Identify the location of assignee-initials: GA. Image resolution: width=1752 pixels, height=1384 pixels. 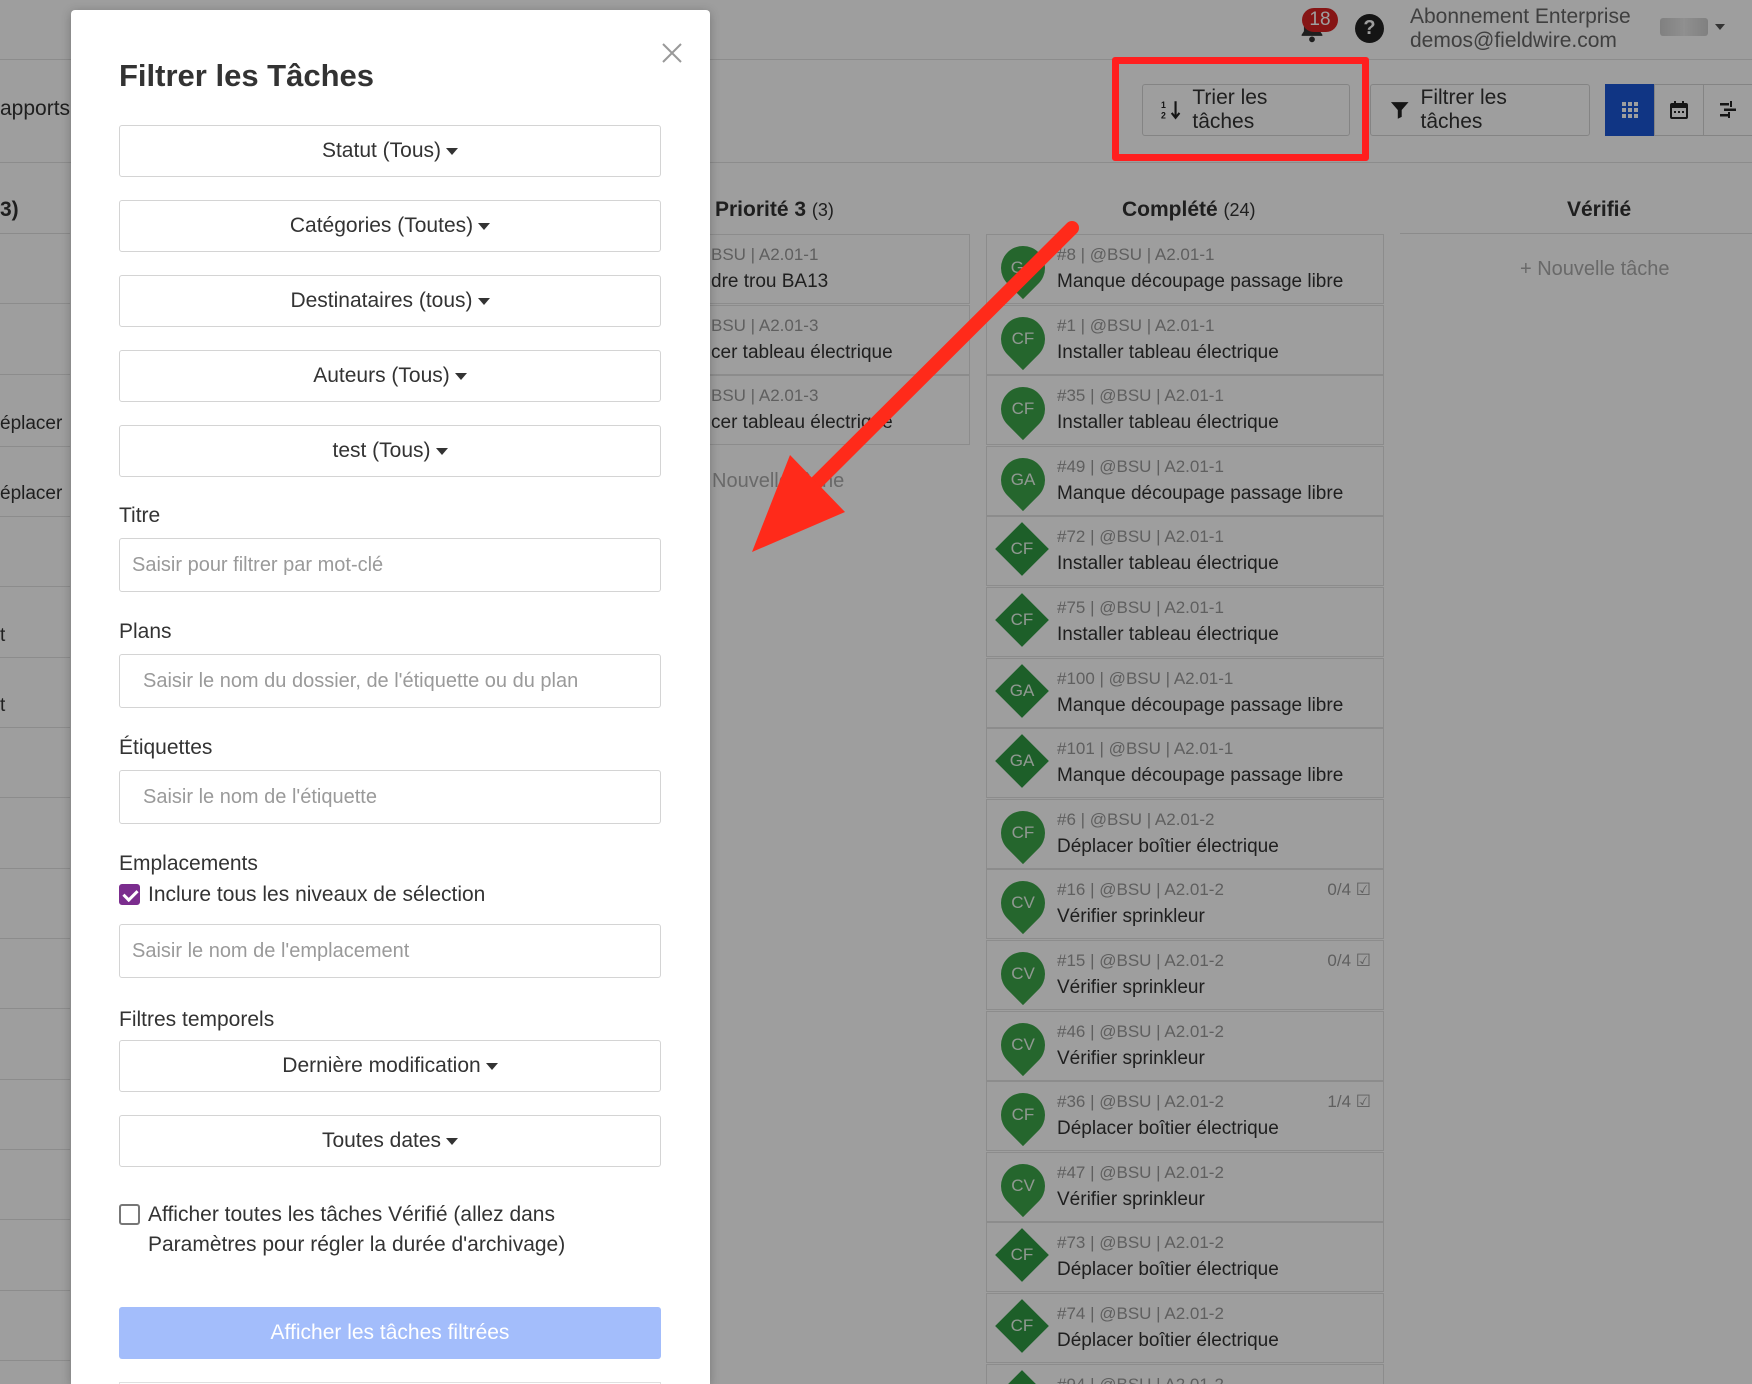
(1023, 267).